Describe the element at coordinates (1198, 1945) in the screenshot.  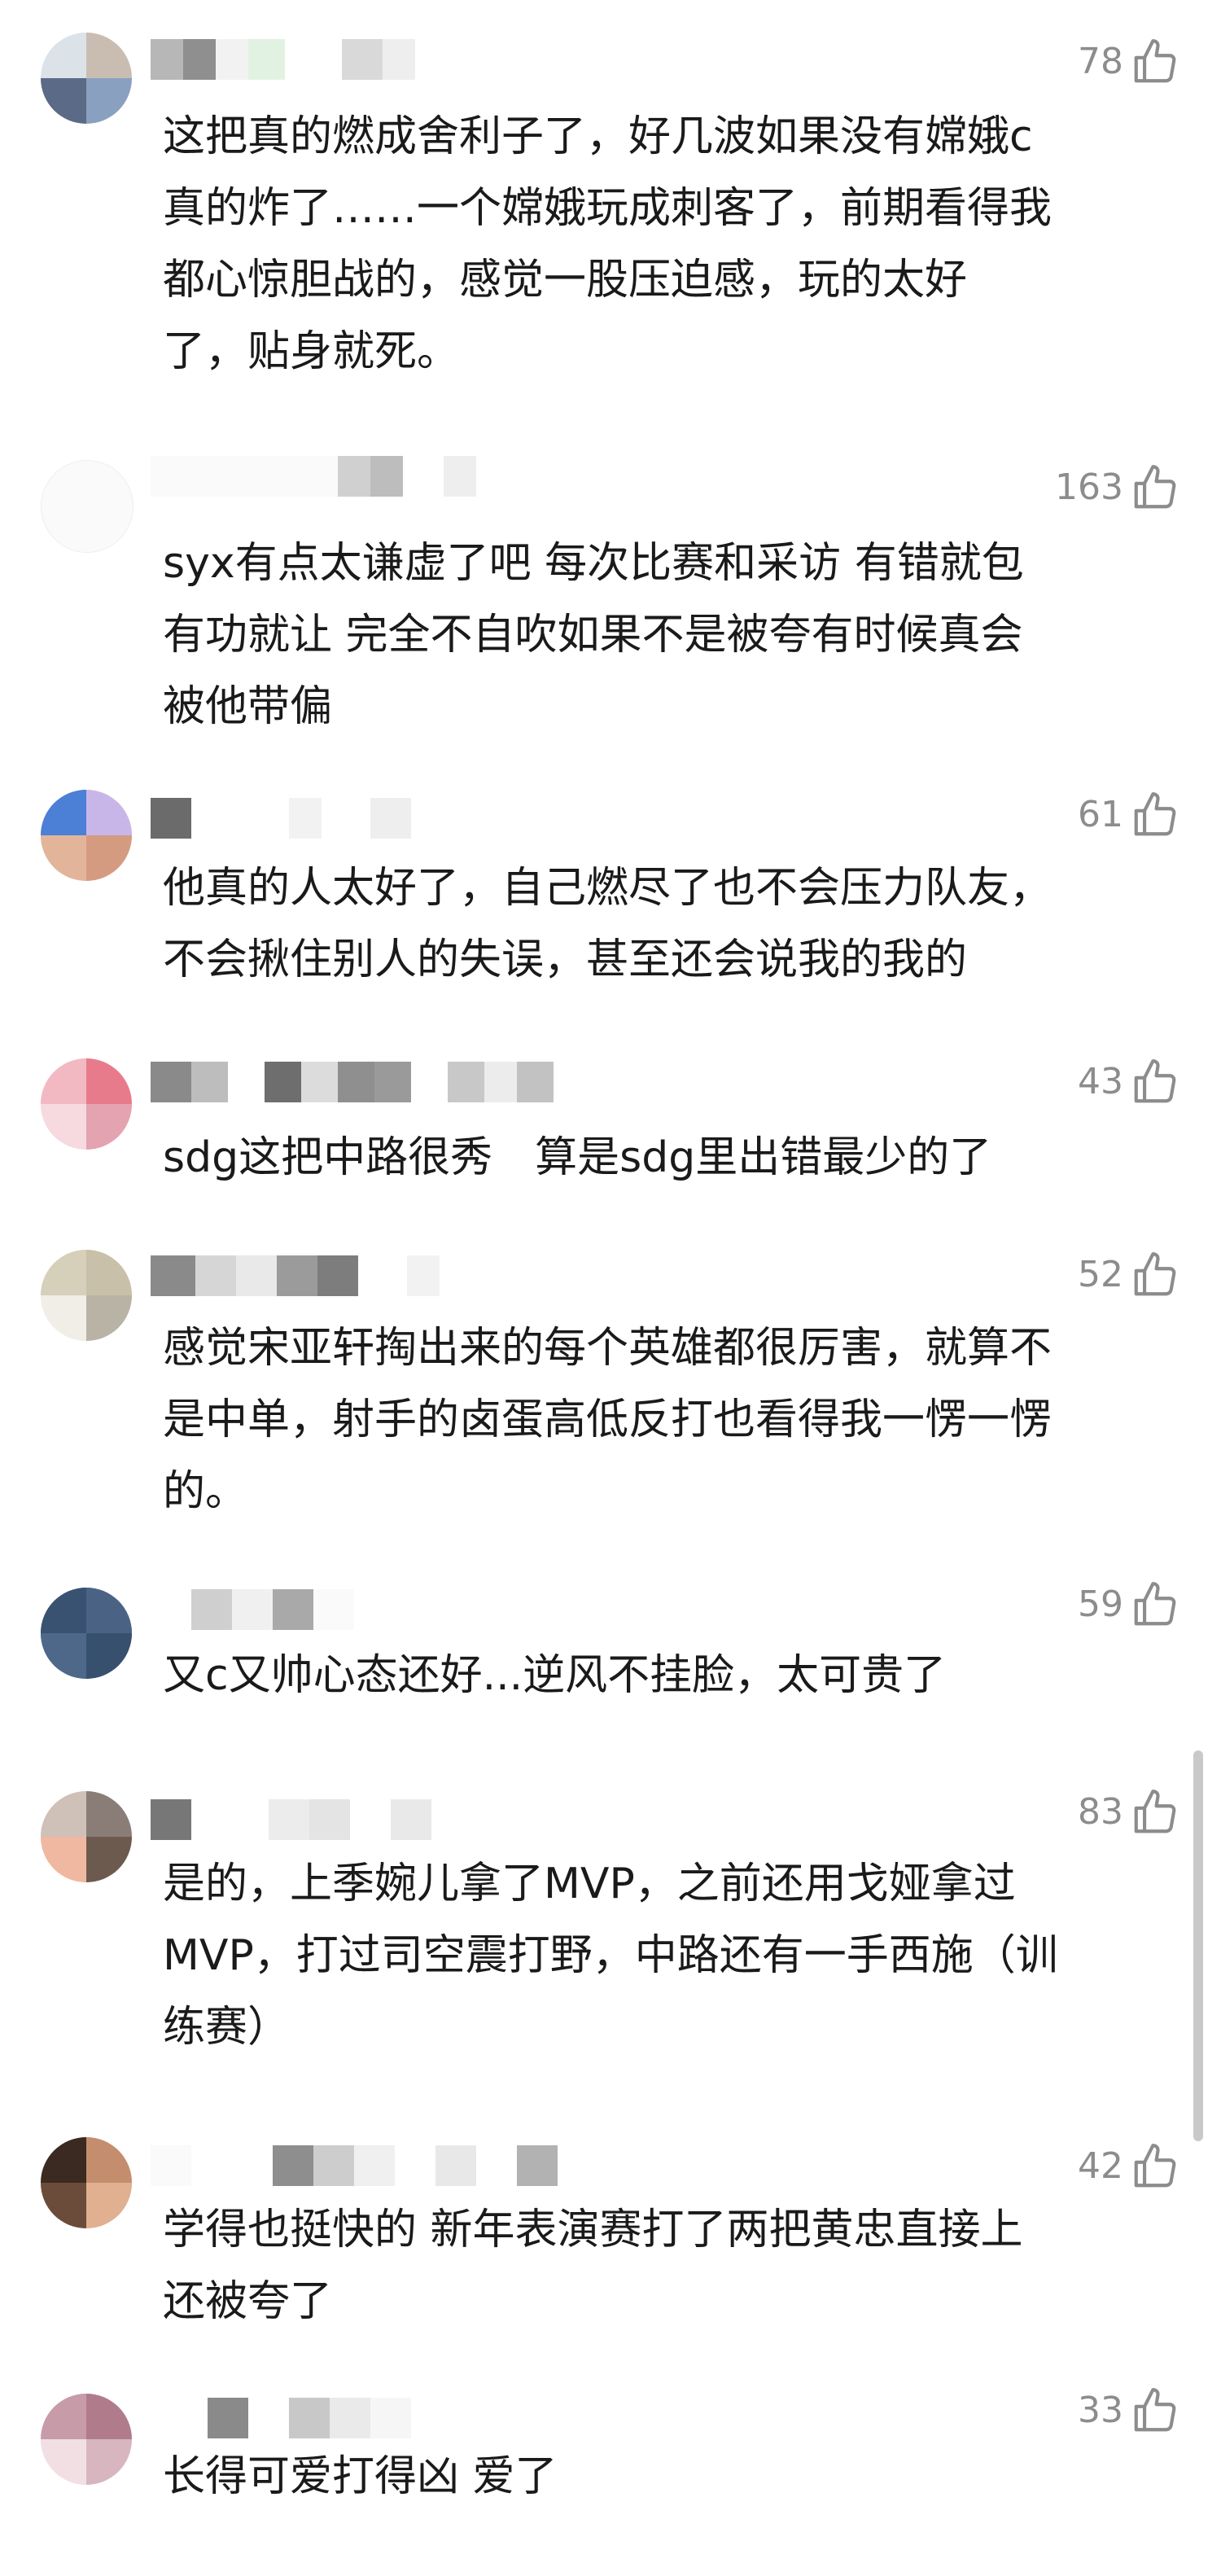
I see `scrollbar` at that location.